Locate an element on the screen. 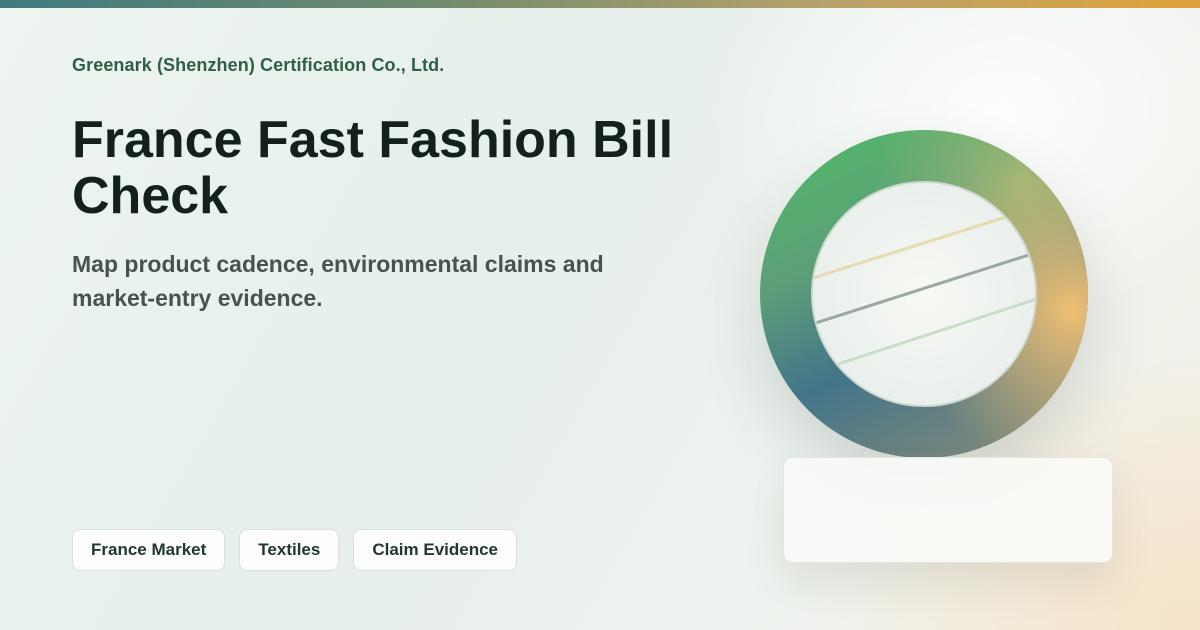 The height and width of the screenshot is (630, 1200). ring-emblem-icon is located at coordinates (924, 294).